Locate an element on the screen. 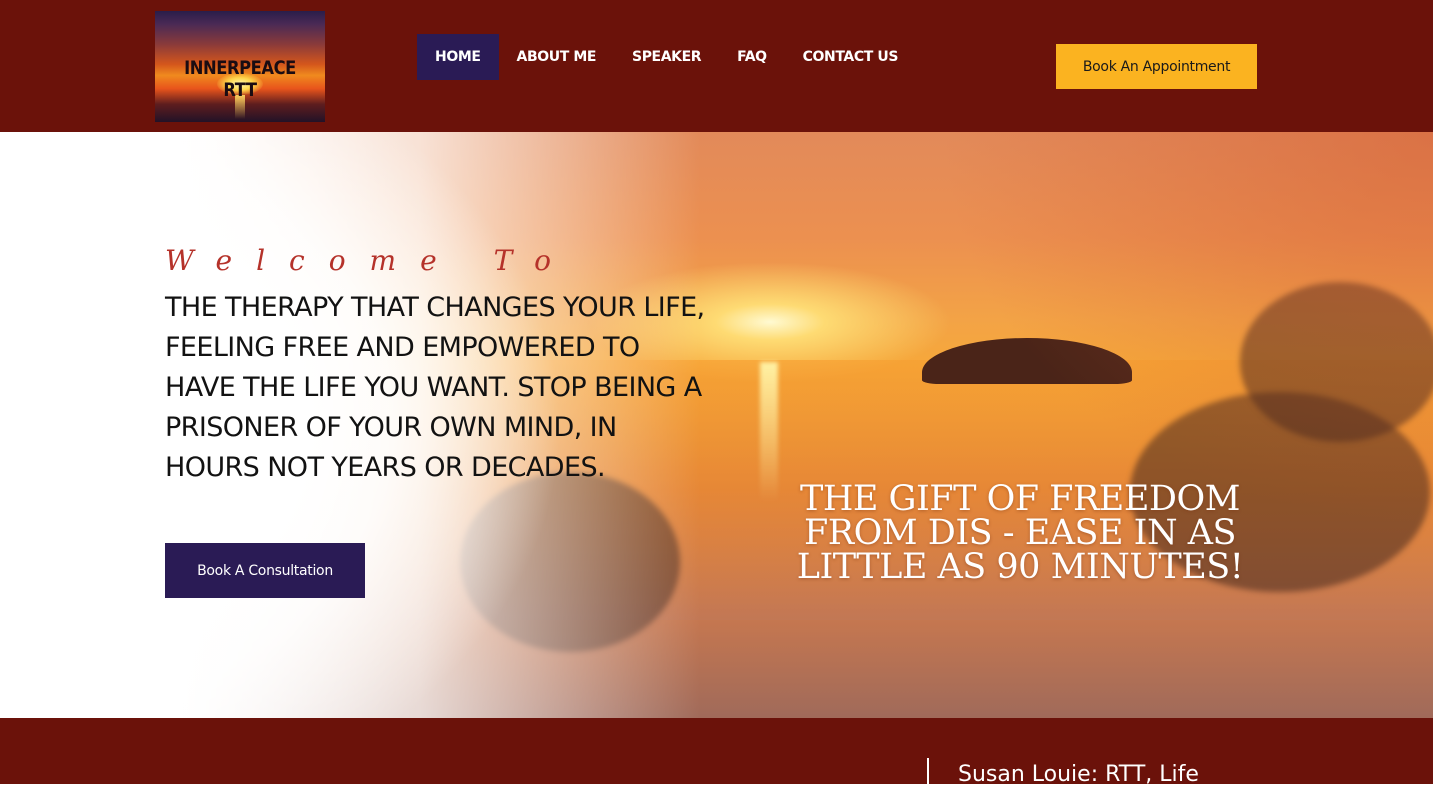  book-appointment-button: Book An Appointment is located at coordinates (1156, 66).